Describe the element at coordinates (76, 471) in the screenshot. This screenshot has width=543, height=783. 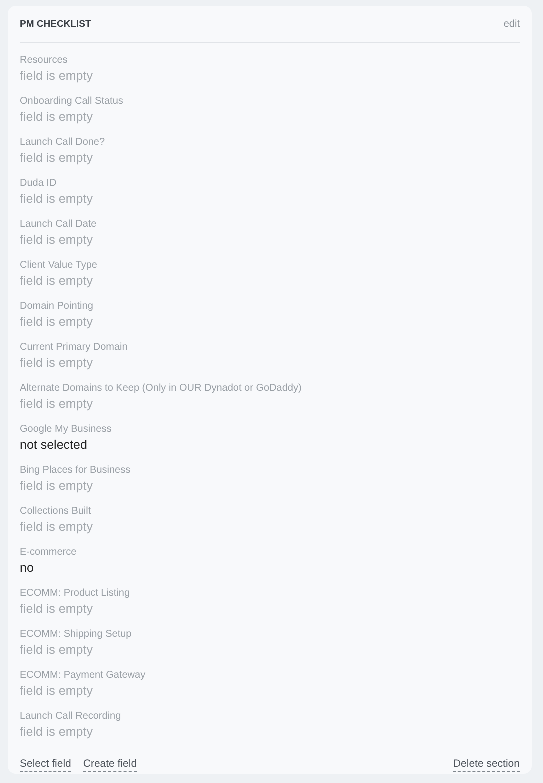
I see `field-label: Bing Places for Business` at that location.